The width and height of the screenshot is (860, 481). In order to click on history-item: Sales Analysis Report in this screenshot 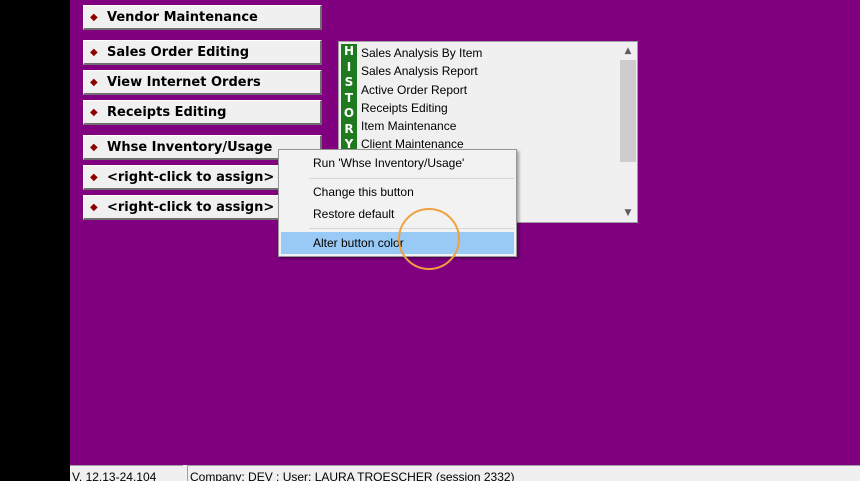, I will do `click(490, 71)`.